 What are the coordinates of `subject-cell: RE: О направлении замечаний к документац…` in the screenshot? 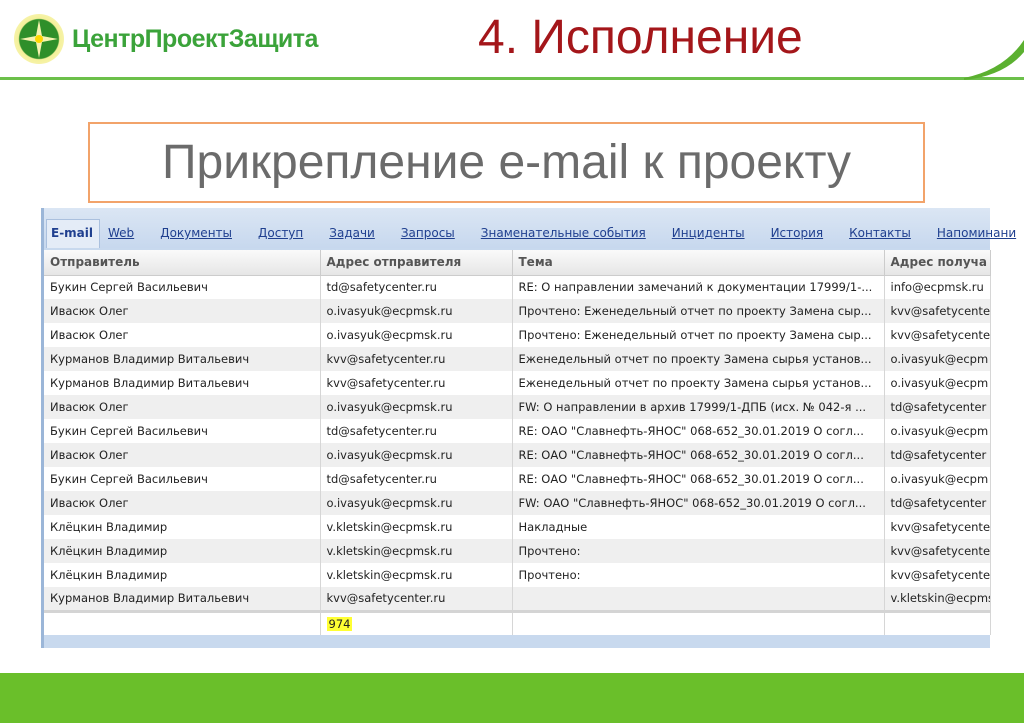 It's located at (698, 287).